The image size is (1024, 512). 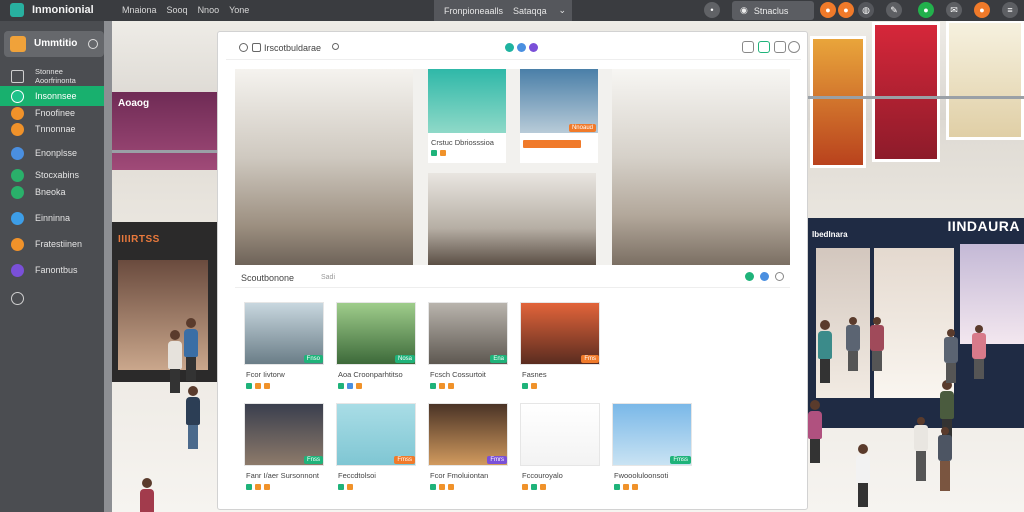 I want to click on mall-atrium-photo, so click(x=324, y=167).